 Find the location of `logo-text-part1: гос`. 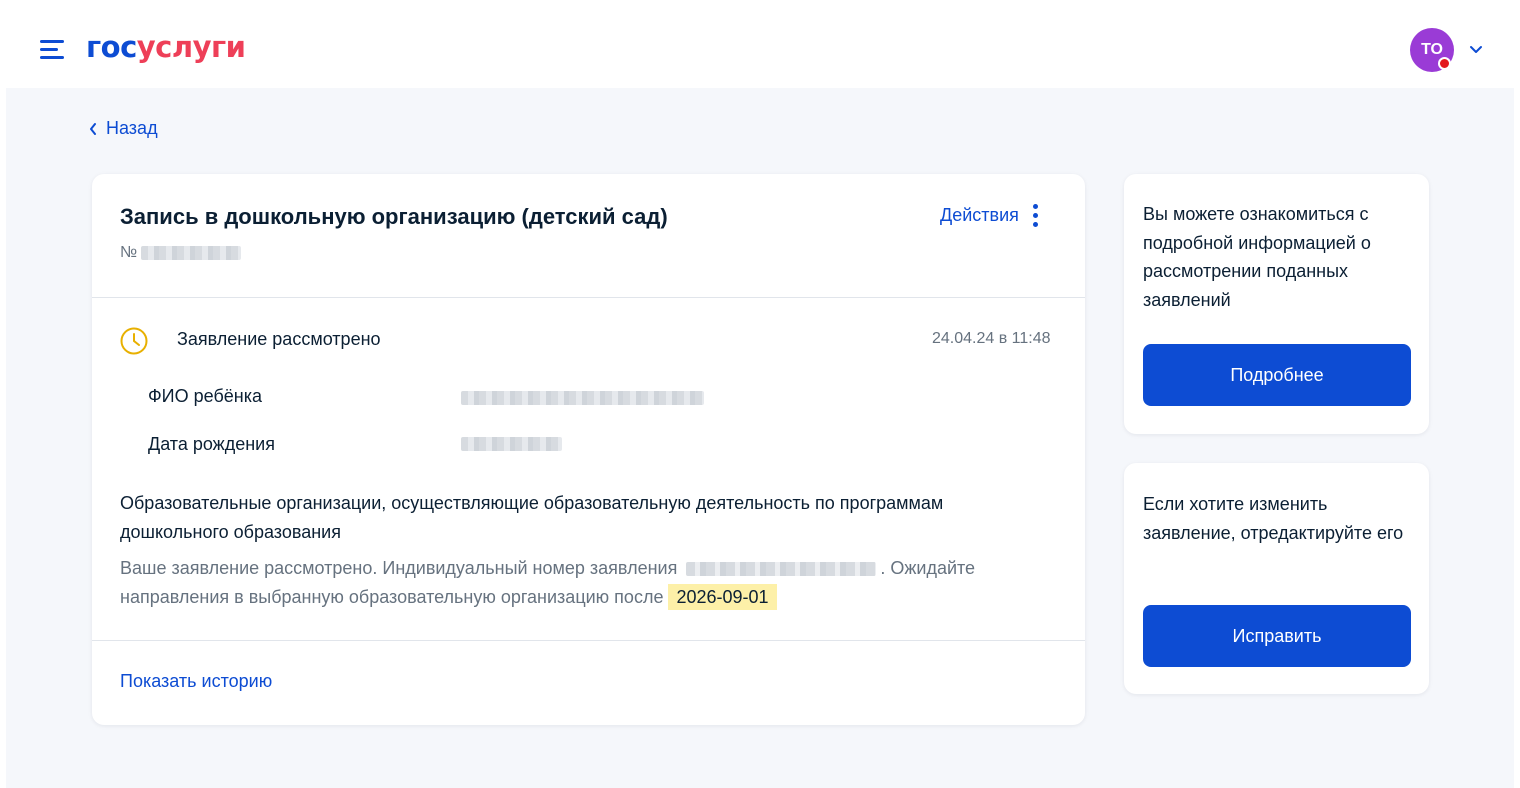

logo-text-part1: гос is located at coordinates (111, 47).